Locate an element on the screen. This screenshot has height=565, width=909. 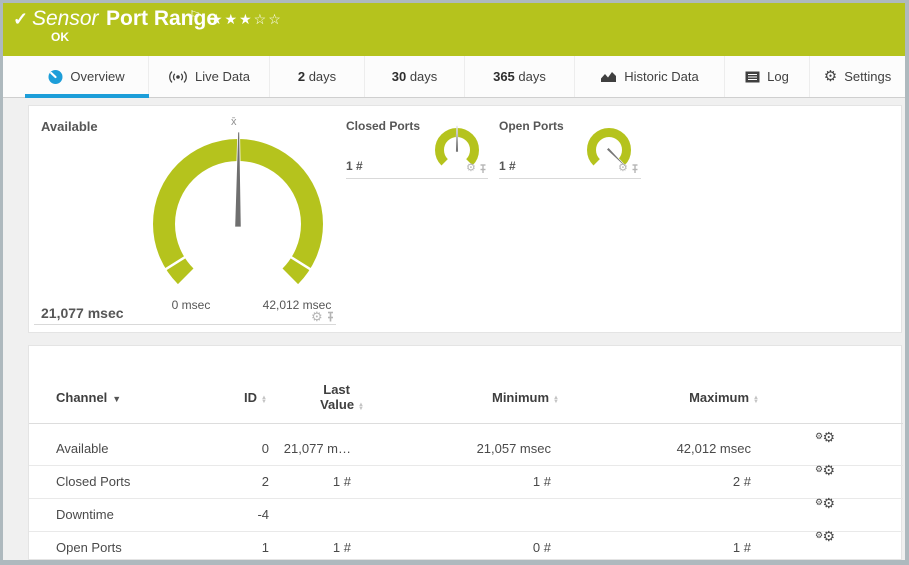
gauge-icon is located at coordinates (55, 77).